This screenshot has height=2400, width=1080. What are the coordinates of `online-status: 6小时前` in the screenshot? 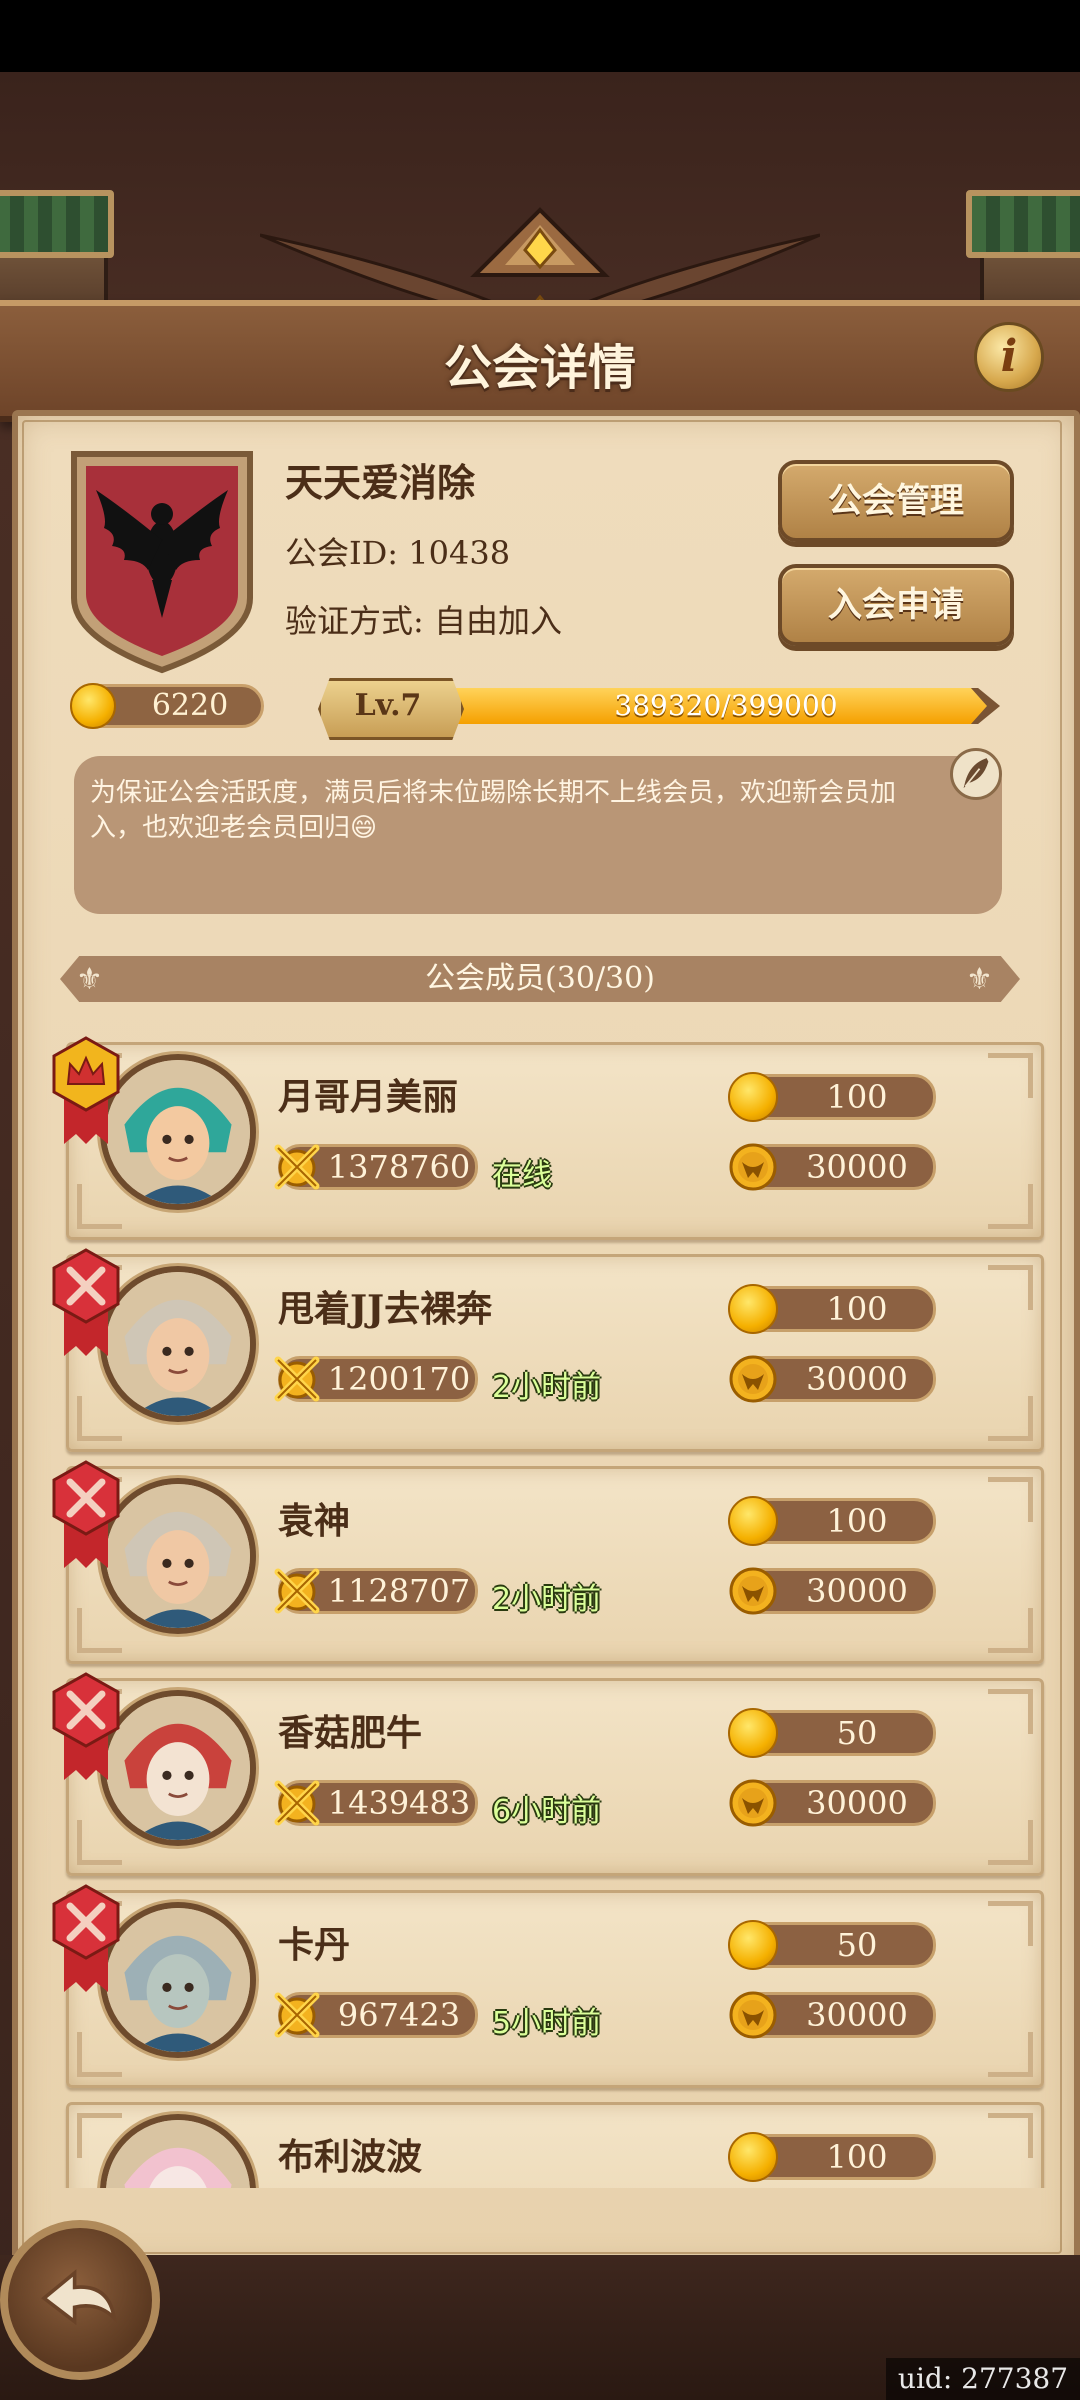 It's located at (547, 1811).